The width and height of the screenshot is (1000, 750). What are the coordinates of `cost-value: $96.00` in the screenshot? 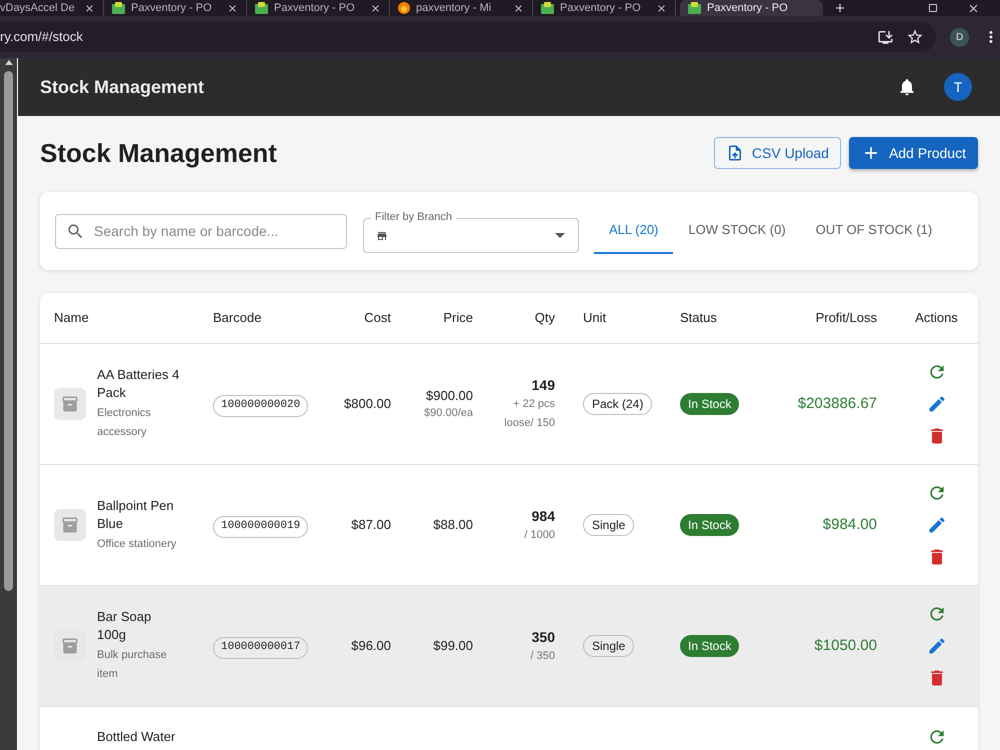 It's located at (371, 645).